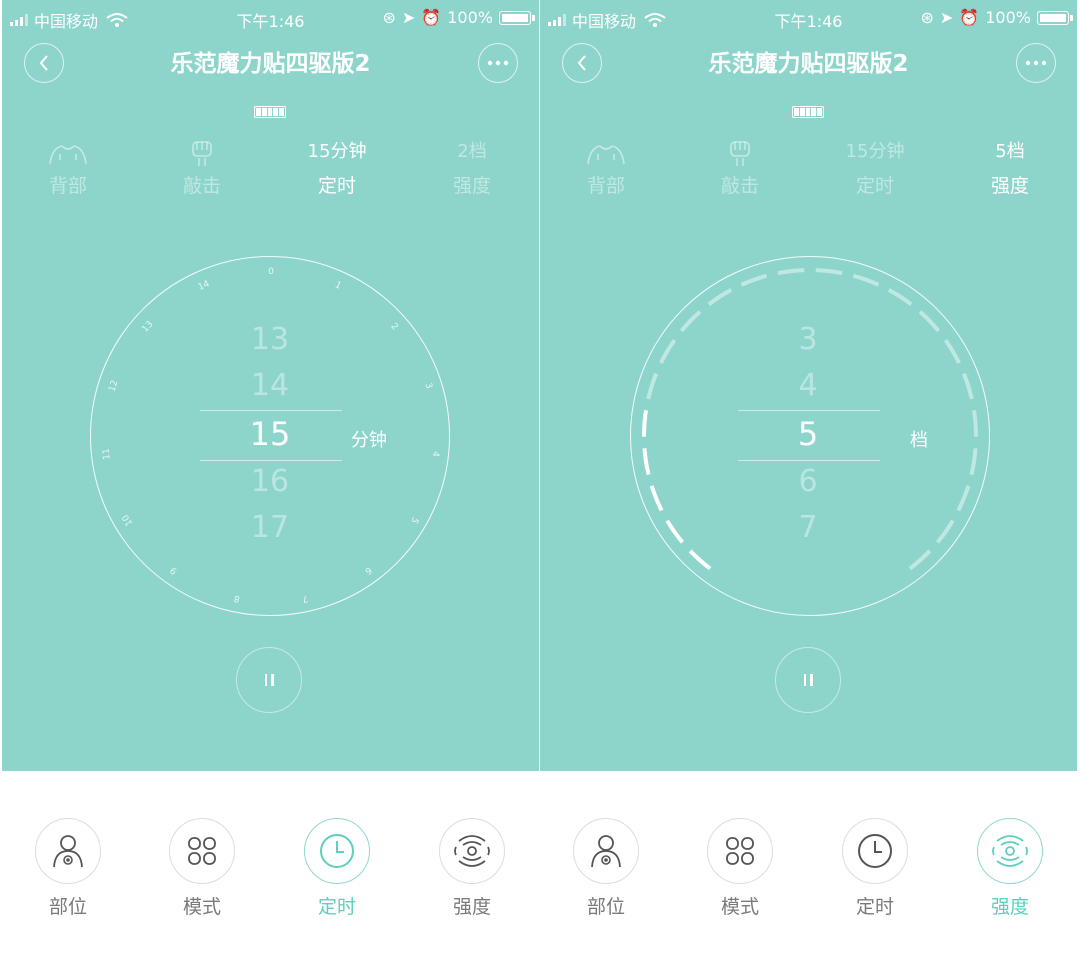 The width and height of the screenshot is (1080, 964). I want to click on picker-value: 4, so click(808, 385).